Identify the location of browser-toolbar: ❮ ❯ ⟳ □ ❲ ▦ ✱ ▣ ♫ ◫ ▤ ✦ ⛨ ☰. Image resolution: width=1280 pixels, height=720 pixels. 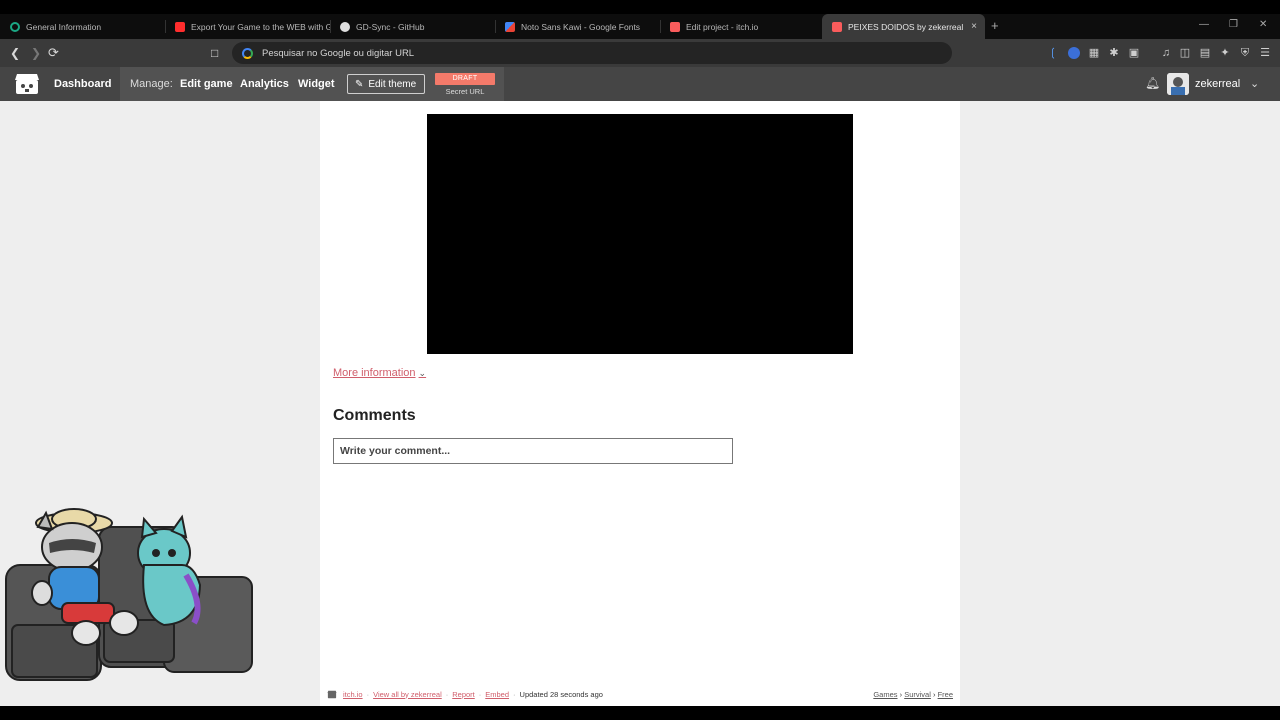
(640, 53).